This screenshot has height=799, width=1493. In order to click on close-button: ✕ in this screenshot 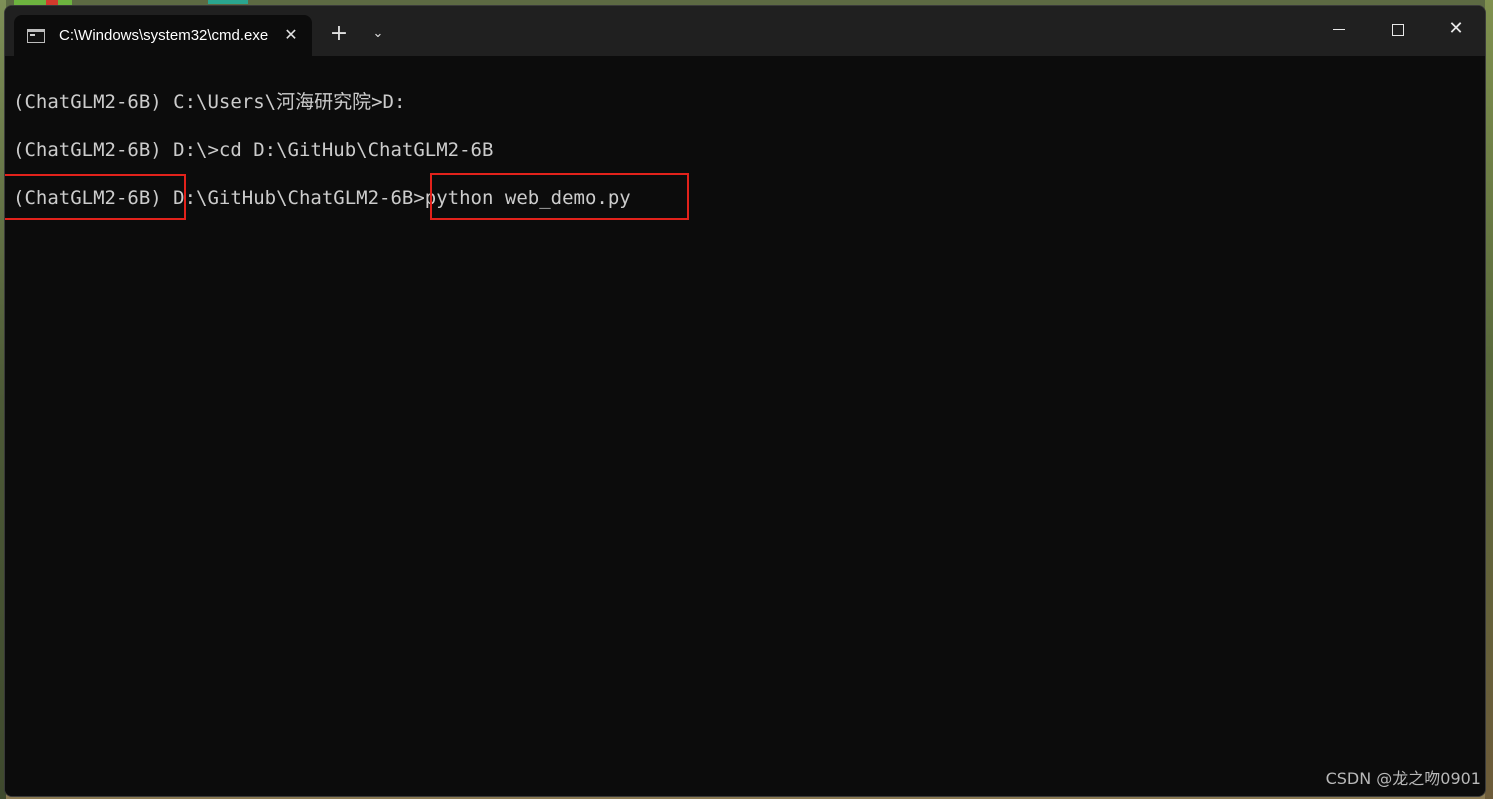, I will do `click(1456, 29)`.